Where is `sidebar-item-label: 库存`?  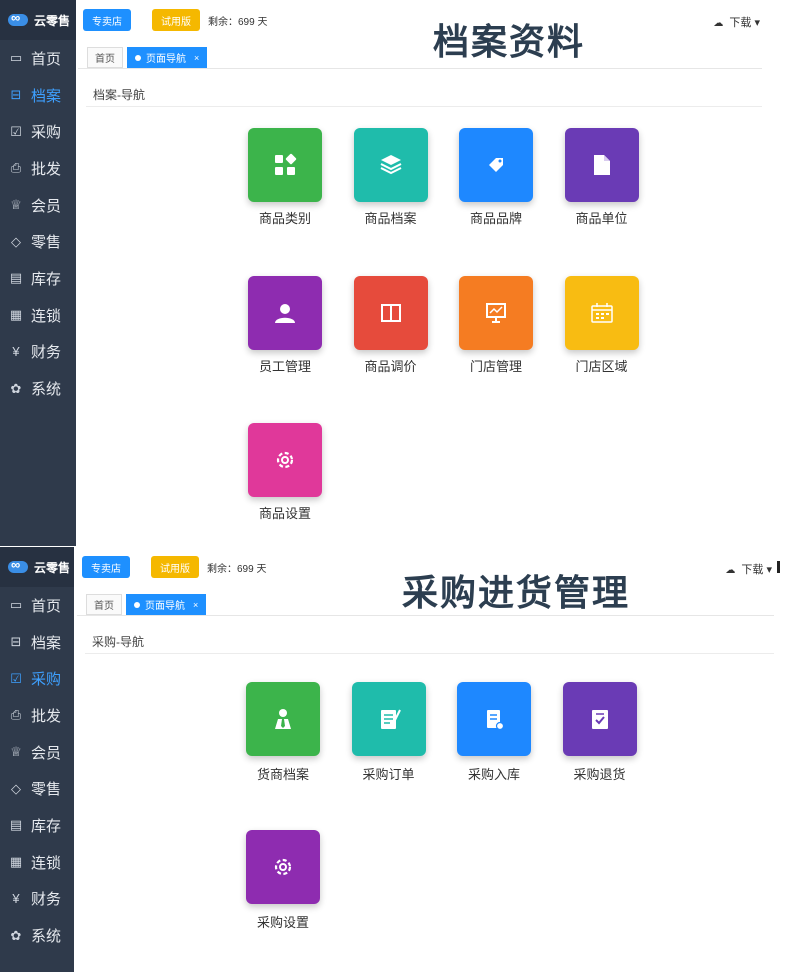
sidebar-item-label: 库存 is located at coordinates (46, 826).